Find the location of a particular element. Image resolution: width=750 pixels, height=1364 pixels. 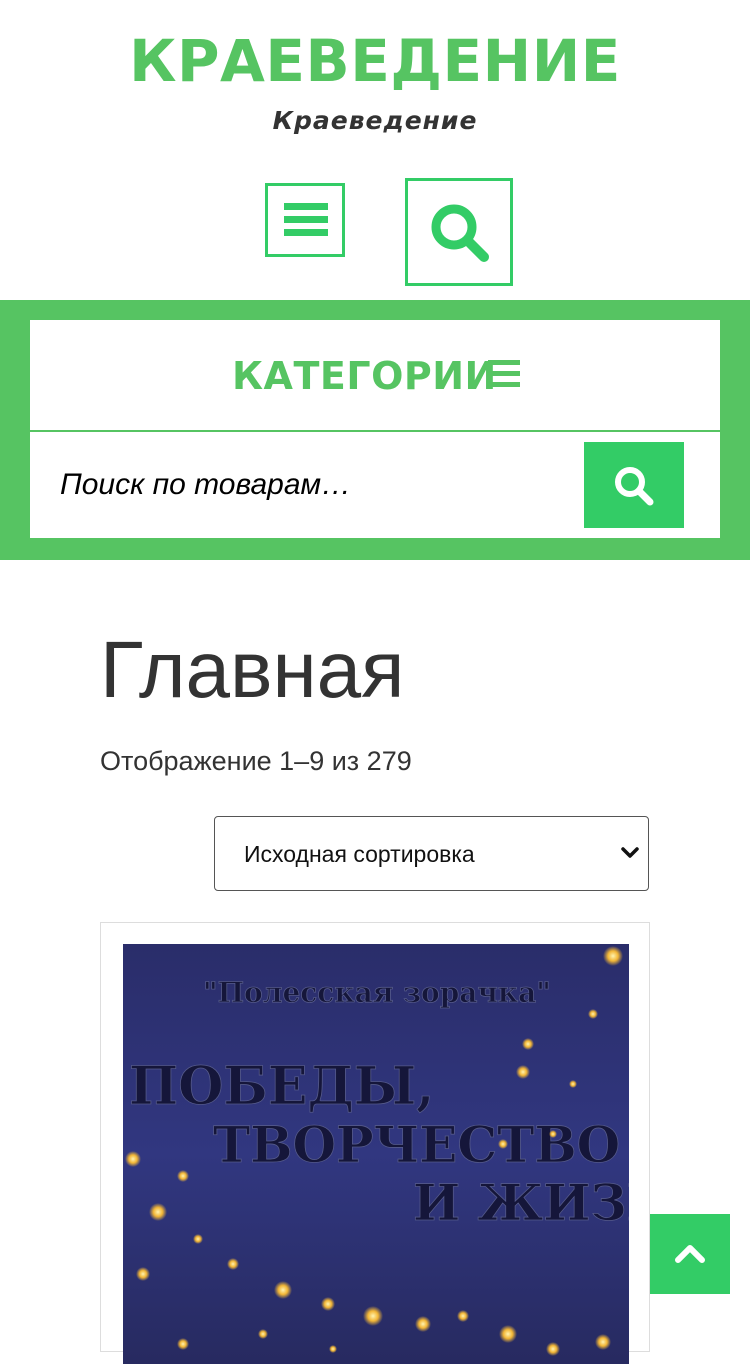

site-description: Краеведение is located at coordinates (375, 120).